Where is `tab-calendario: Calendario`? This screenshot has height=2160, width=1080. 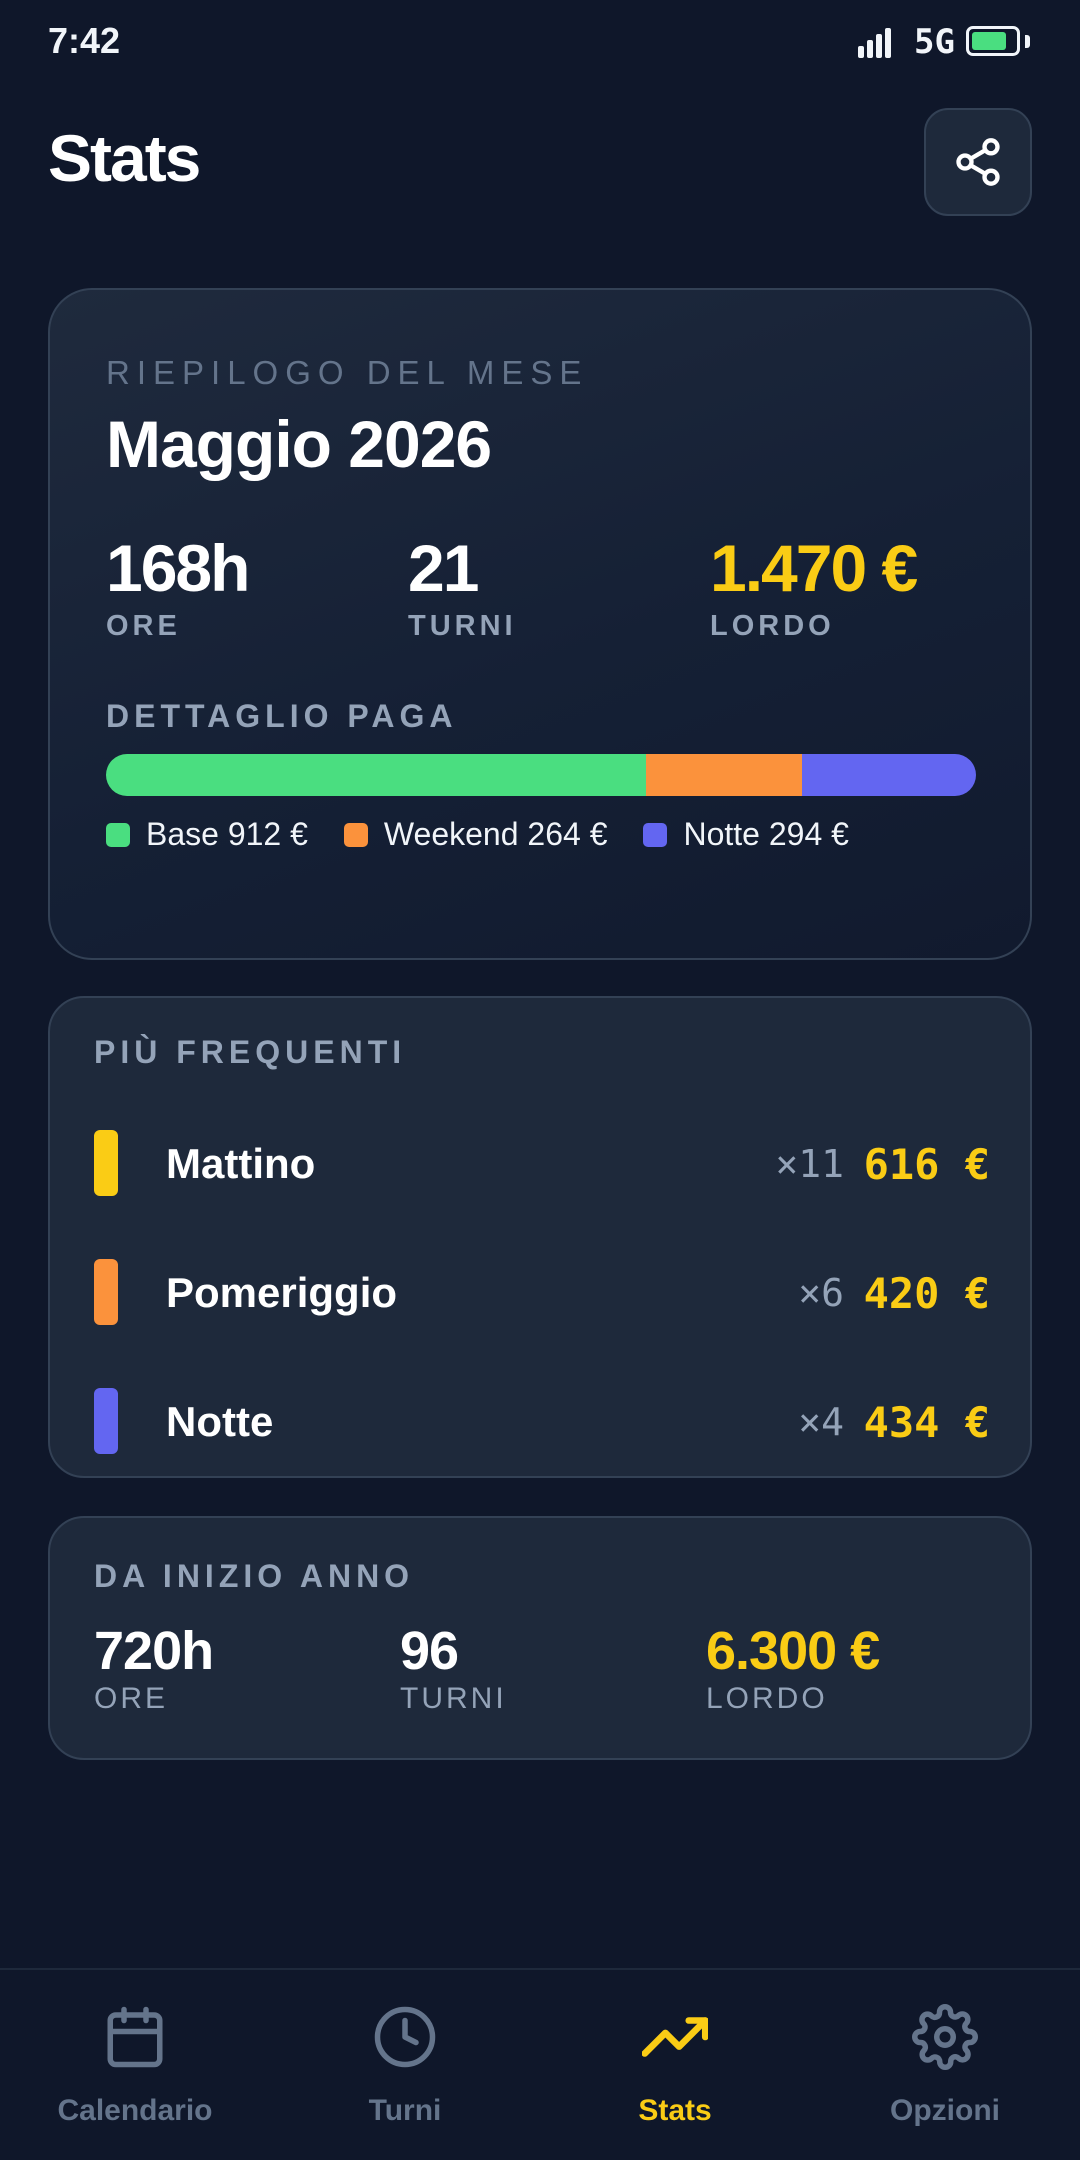
tab-calendario: Calendario is located at coordinates (135, 2065).